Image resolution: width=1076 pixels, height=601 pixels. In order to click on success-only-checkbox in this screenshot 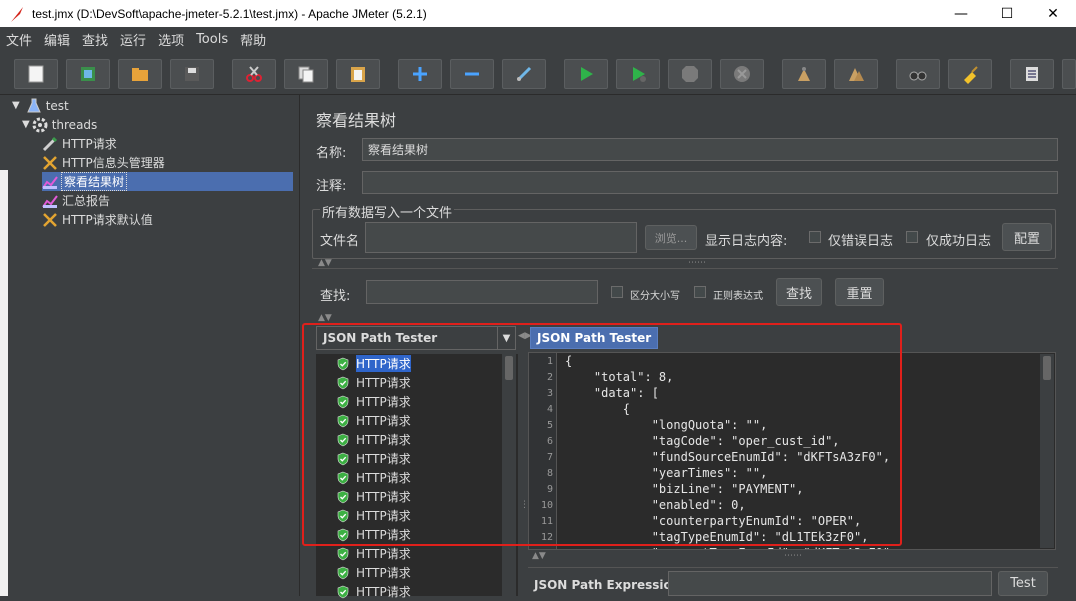, I will do `click(912, 237)`.